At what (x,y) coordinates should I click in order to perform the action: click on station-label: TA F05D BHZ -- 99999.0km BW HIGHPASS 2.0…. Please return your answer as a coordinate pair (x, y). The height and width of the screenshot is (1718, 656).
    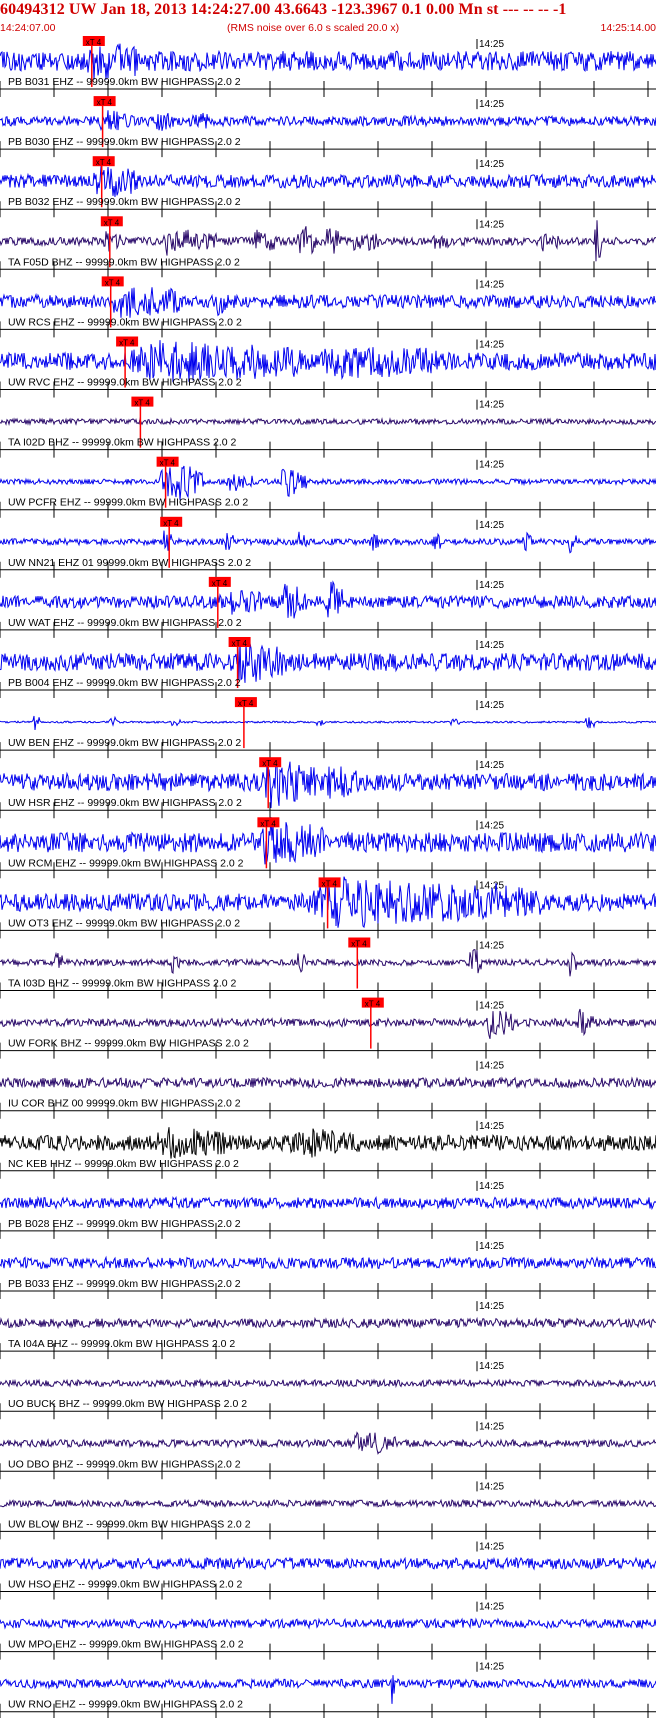
    Looking at the image, I should click on (124, 262).